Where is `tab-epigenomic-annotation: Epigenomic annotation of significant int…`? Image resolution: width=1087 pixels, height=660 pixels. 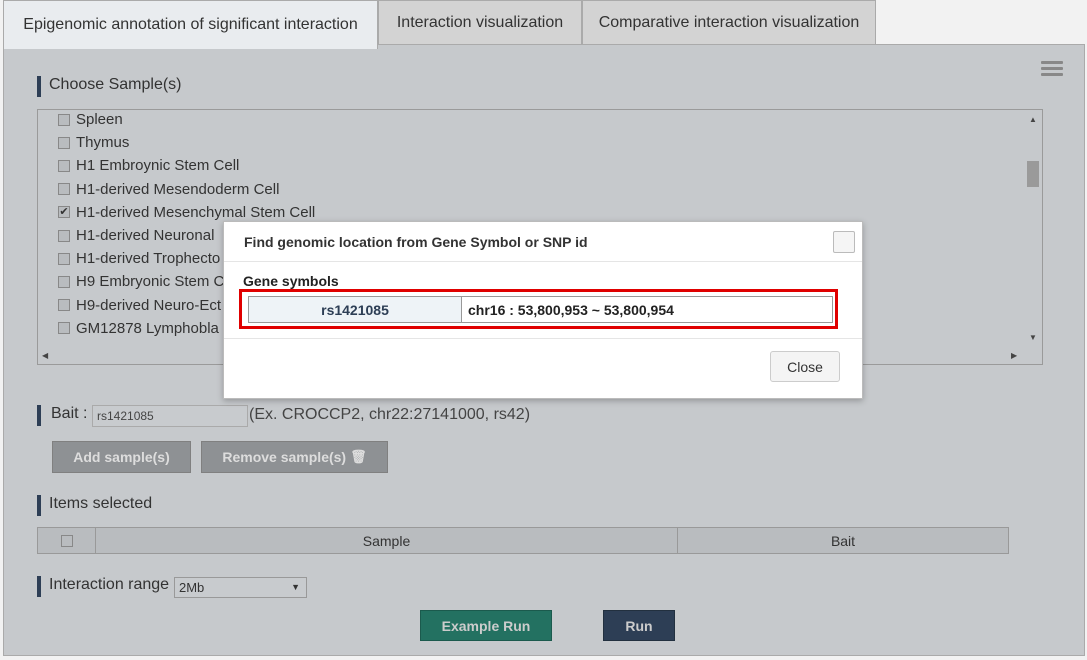 tab-epigenomic-annotation: Epigenomic annotation of significant int… is located at coordinates (190, 24).